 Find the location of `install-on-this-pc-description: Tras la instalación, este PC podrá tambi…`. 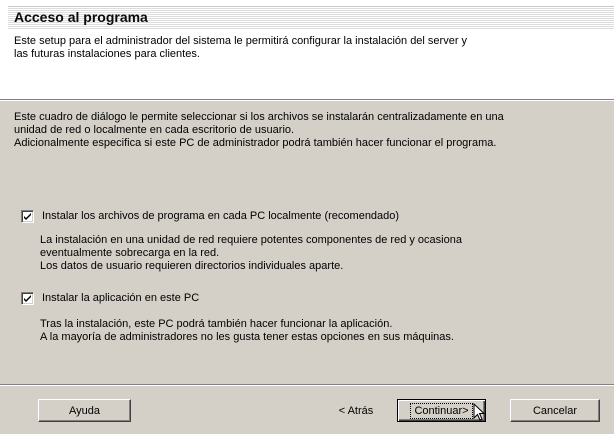

install-on-this-pc-description: Tras la instalación, este PC podrá tambi… is located at coordinates (247, 331).